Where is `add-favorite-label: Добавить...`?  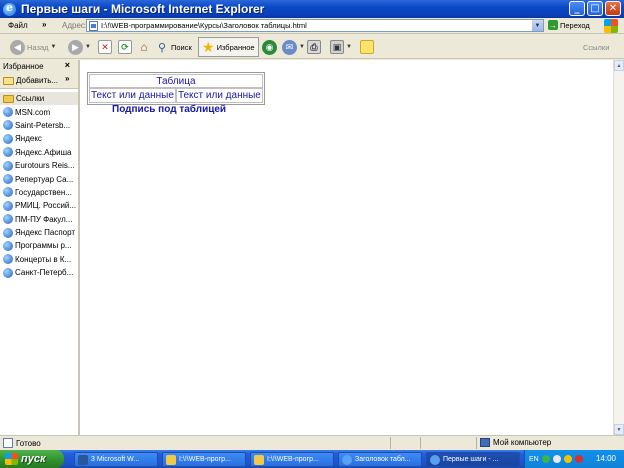 add-favorite-label: Добавить... is located at coordinates (37, 80).